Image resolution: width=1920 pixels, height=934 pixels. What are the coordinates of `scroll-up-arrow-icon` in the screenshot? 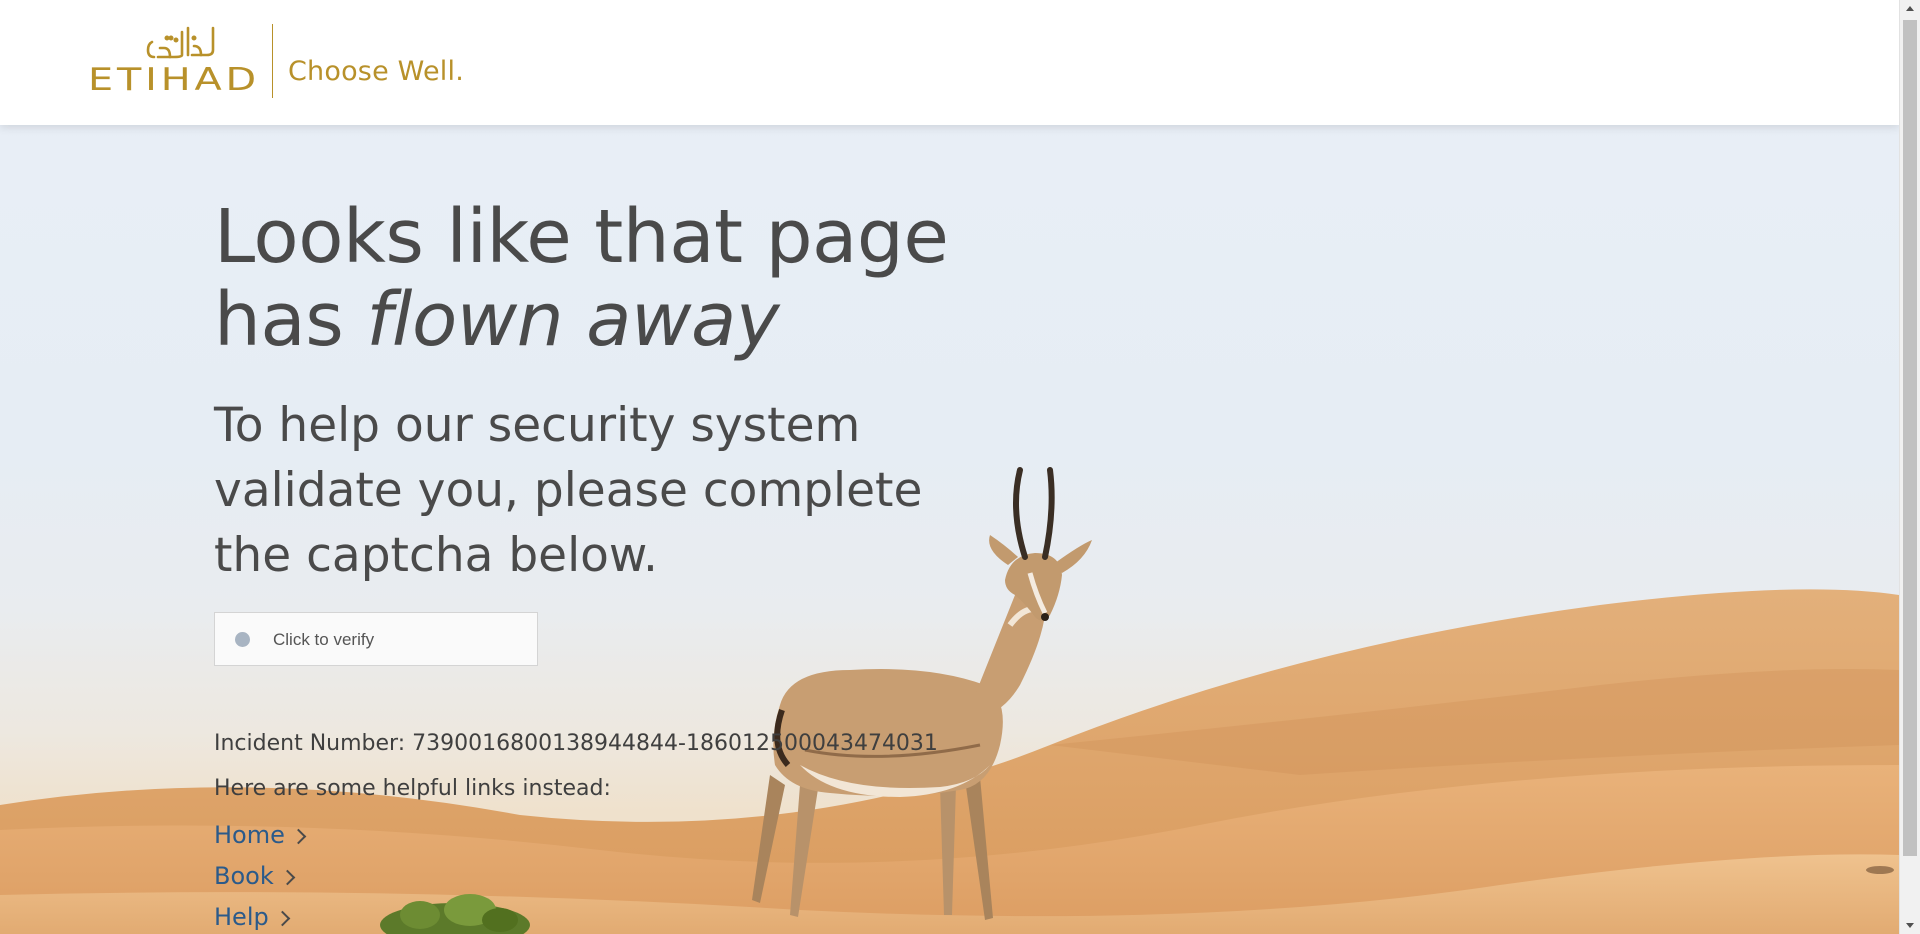 It's located at (1910, 8).